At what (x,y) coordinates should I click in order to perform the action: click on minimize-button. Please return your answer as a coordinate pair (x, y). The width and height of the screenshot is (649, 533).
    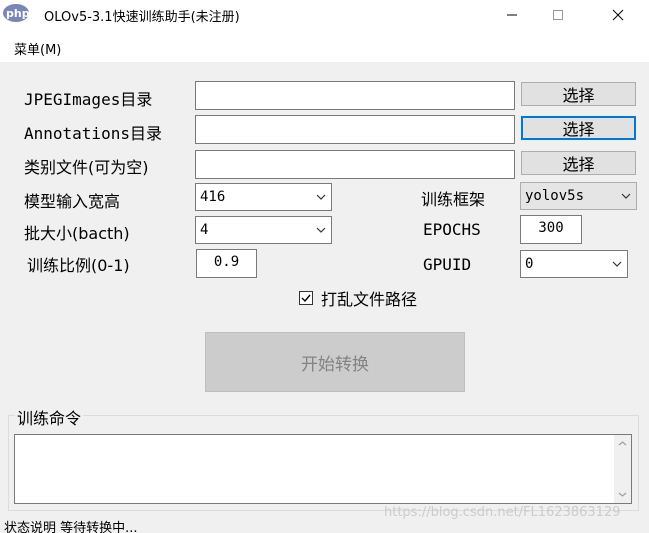
    Looking at the image, I should click on (512, 15).